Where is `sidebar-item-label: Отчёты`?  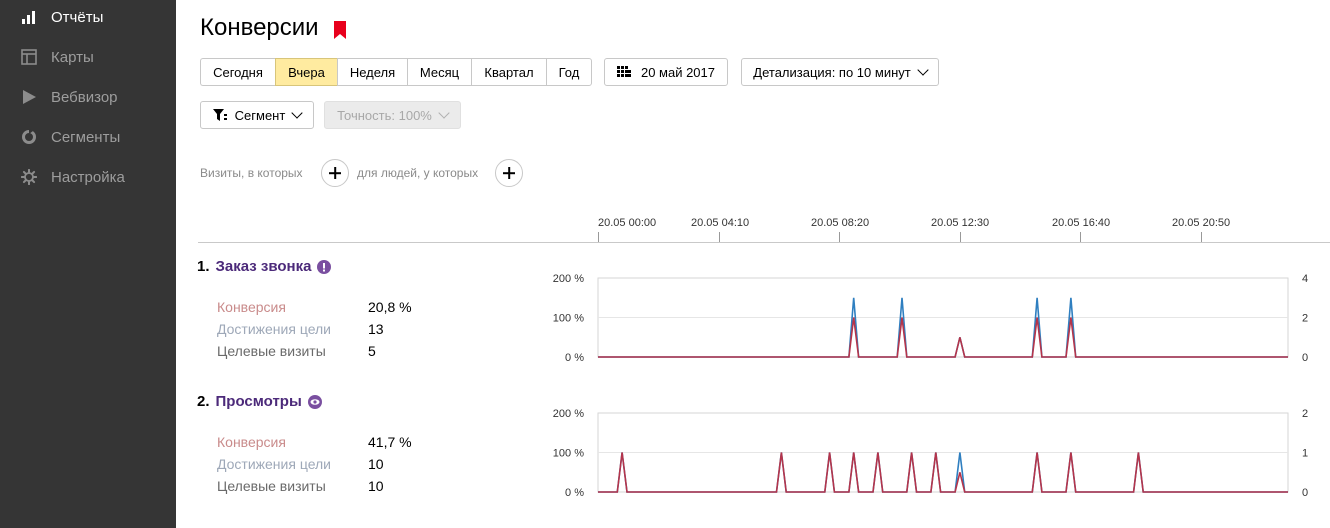
sidebar-item-label: Отчёты is located at coordinates (77, 17).